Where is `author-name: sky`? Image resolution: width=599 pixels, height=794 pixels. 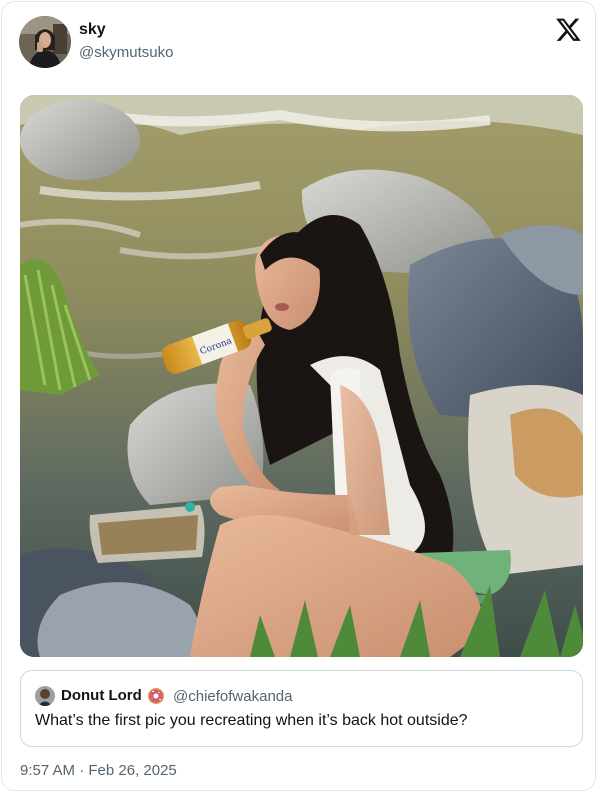 author-name: sky is located at coordinates (92, 30).